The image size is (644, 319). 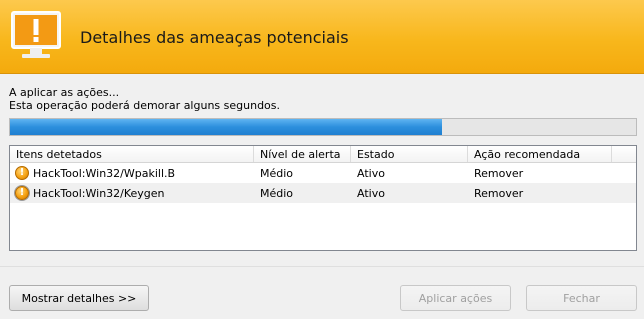 I want to click on show-details-button: Mostrar detalhes >>, so click(x=79, y=298).